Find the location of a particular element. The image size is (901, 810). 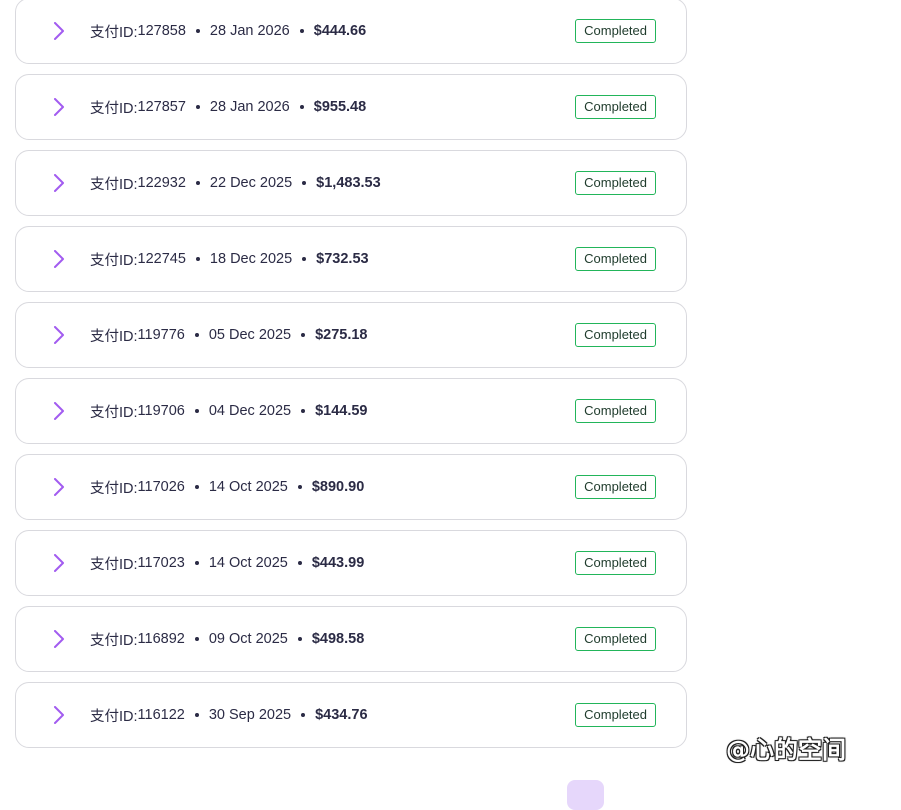

payment-summary: 支付ID: 117026 14 Oct 2025 $890.90 is located at coordinates (227, 487).